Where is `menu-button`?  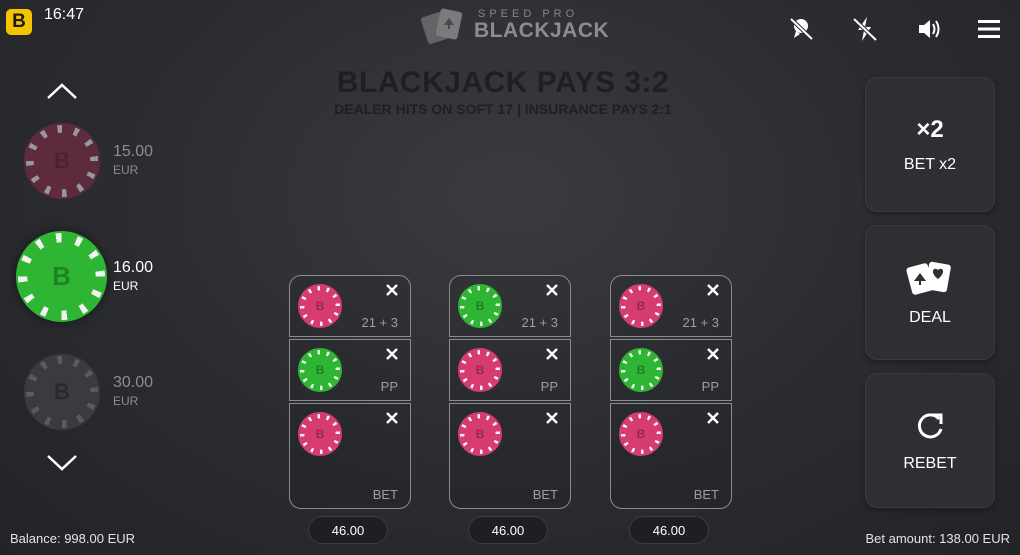 menu-button is located at coordinates (989, 29).